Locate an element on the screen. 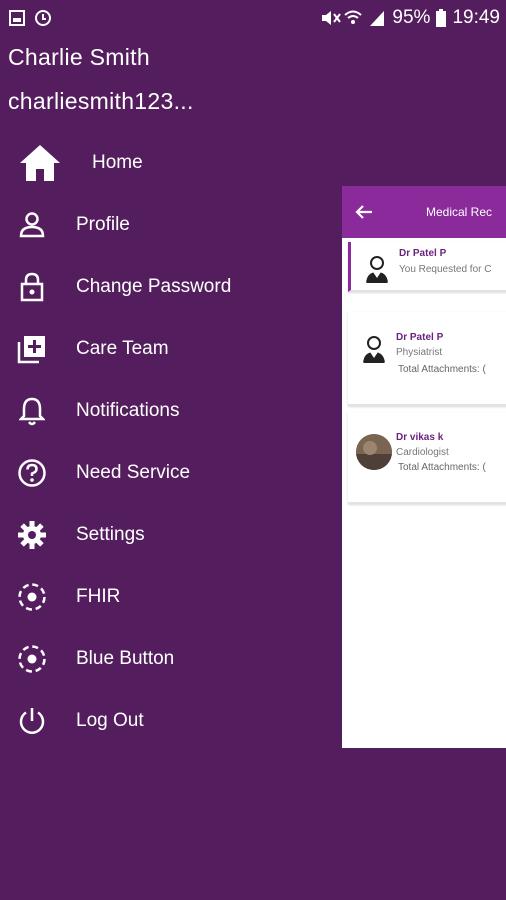 This screenshot has width=506, height=900. record-card: Dr Patel P You Requested for C is located at coordinates (427, 267).